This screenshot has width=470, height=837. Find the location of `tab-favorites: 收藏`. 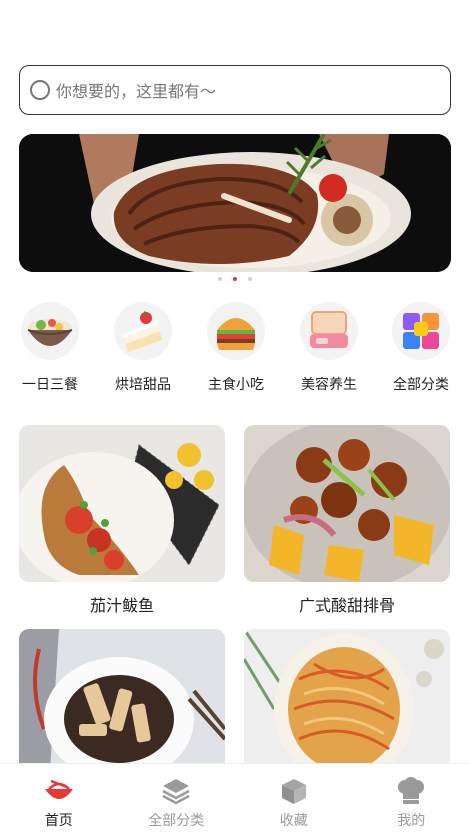

tab-favorites: 收藏 is located at coordinates (294, 800).